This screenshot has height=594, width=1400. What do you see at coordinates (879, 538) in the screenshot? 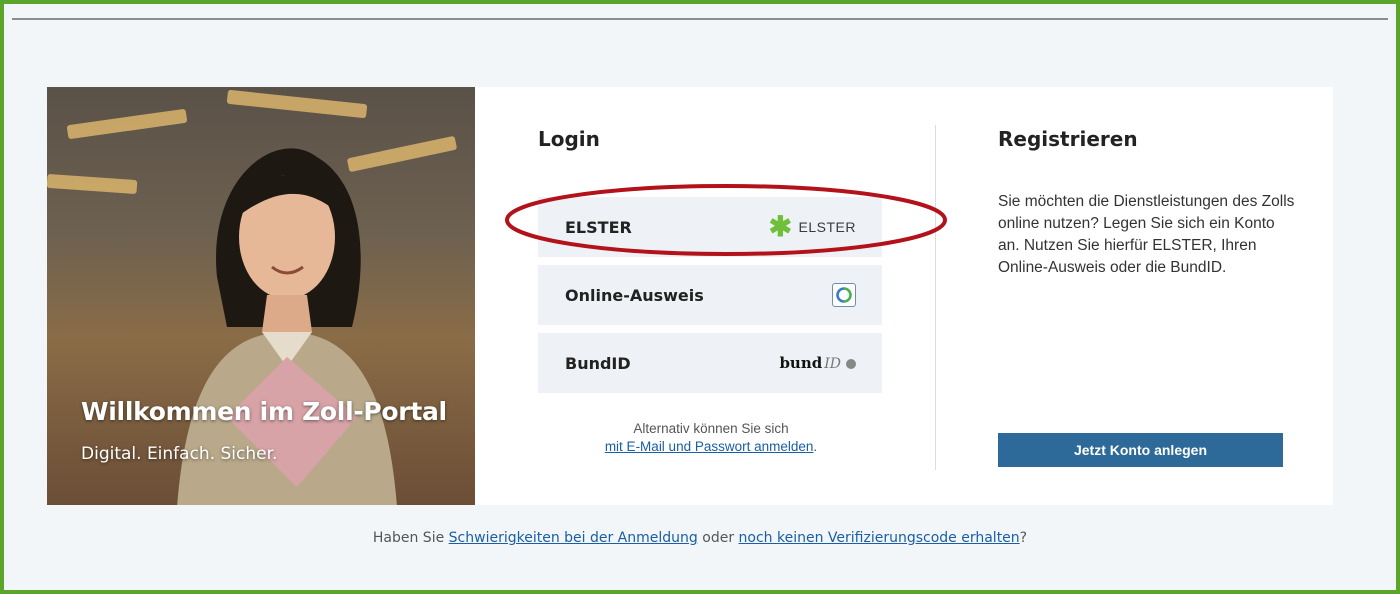
I see `verification-code-link: noch keinen Verifizierungscode erhalten` at bounding box center [879, 538].